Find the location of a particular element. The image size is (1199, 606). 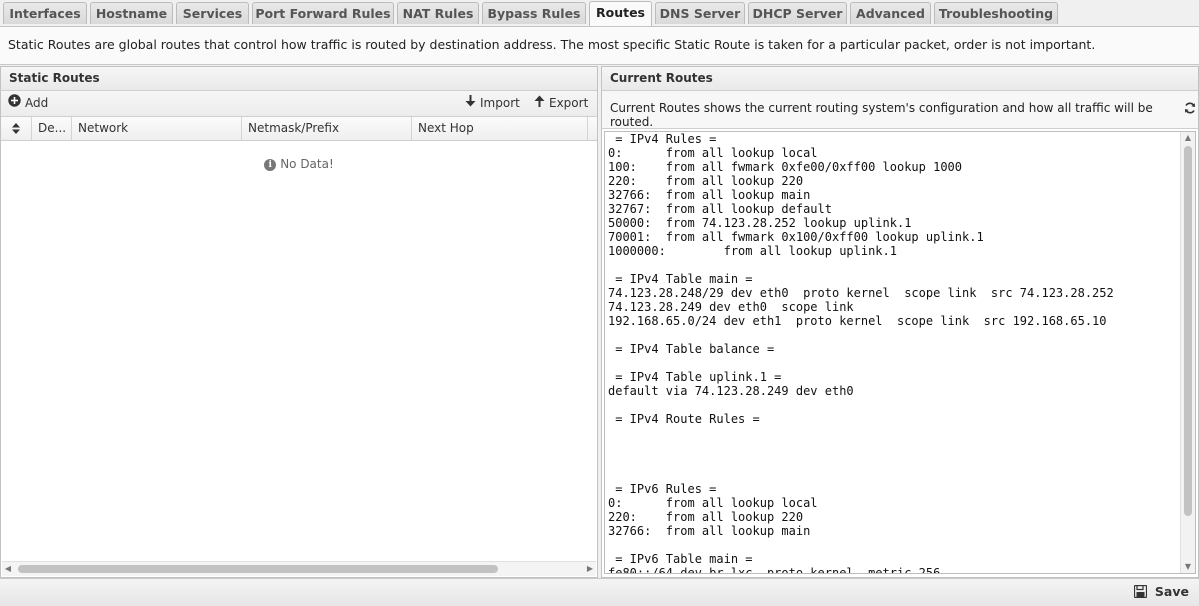

add-button: Add is located at coordinates (28, 103).